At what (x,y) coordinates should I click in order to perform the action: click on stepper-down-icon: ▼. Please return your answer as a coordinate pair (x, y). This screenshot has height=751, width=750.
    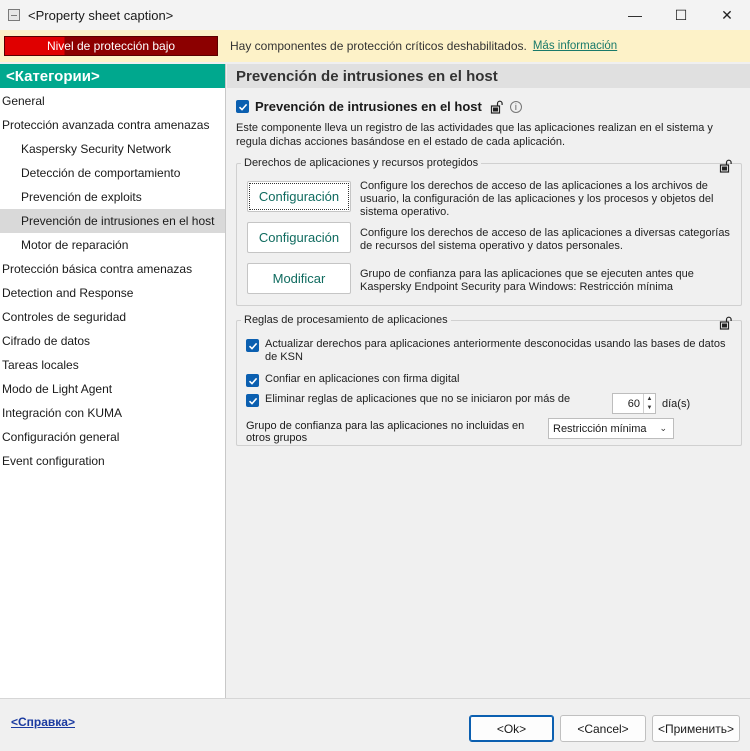
    Looking at the image, I should click on (649, 409).